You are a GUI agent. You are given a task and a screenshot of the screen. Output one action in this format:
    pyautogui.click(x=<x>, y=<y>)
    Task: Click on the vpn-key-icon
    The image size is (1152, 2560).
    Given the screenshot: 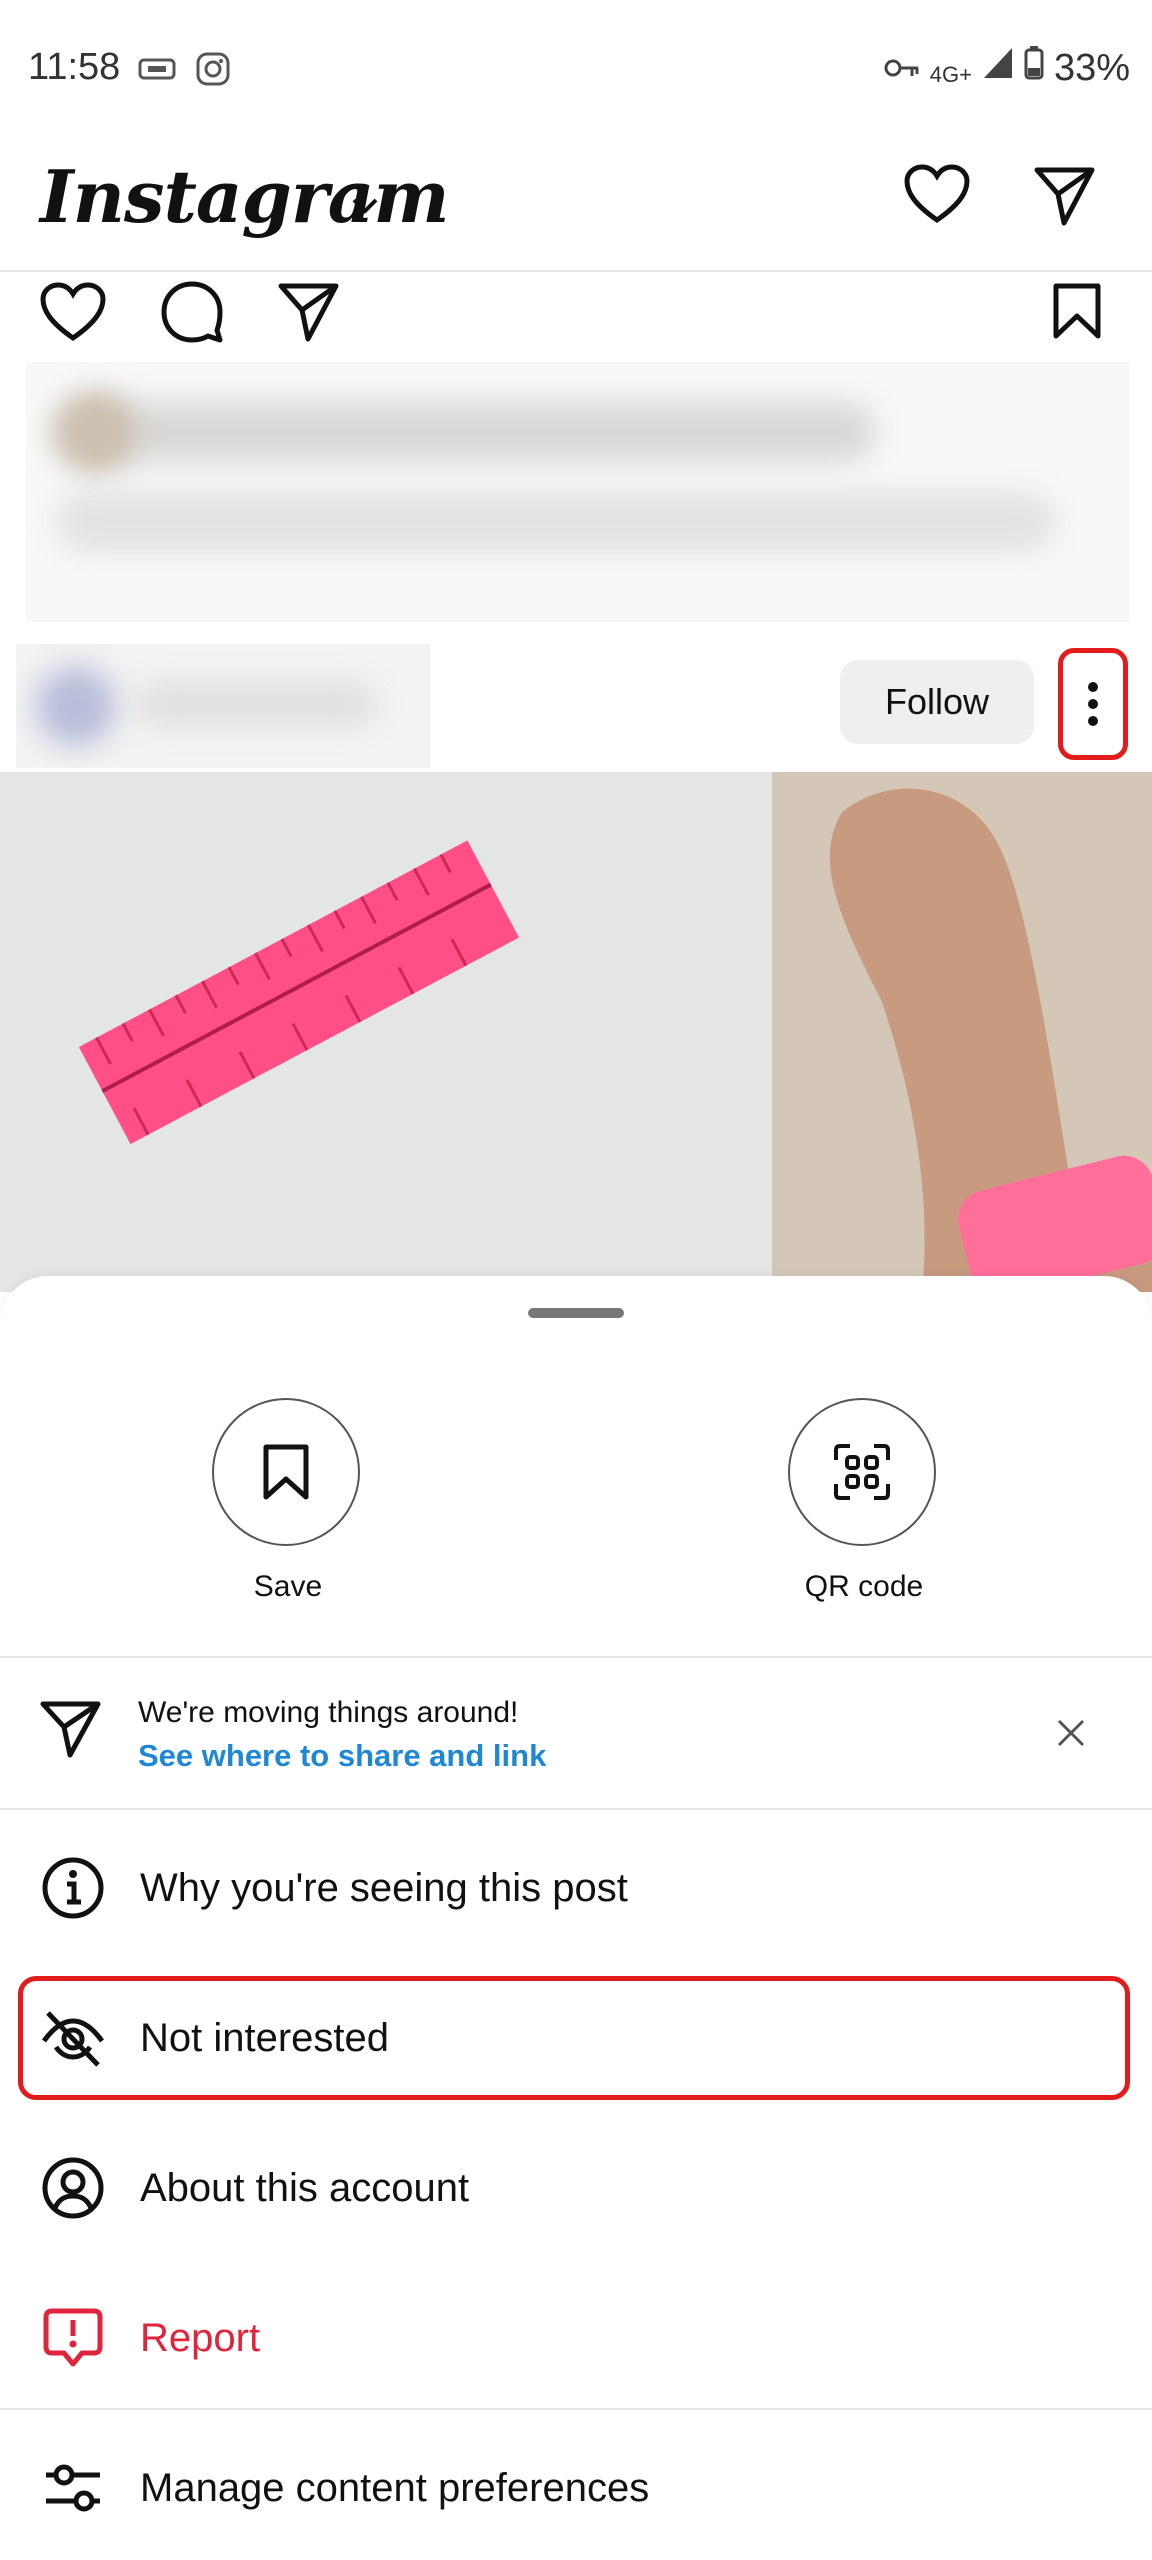 What is the action you would take?
    pyautogui.click(x=157, y=71)
    